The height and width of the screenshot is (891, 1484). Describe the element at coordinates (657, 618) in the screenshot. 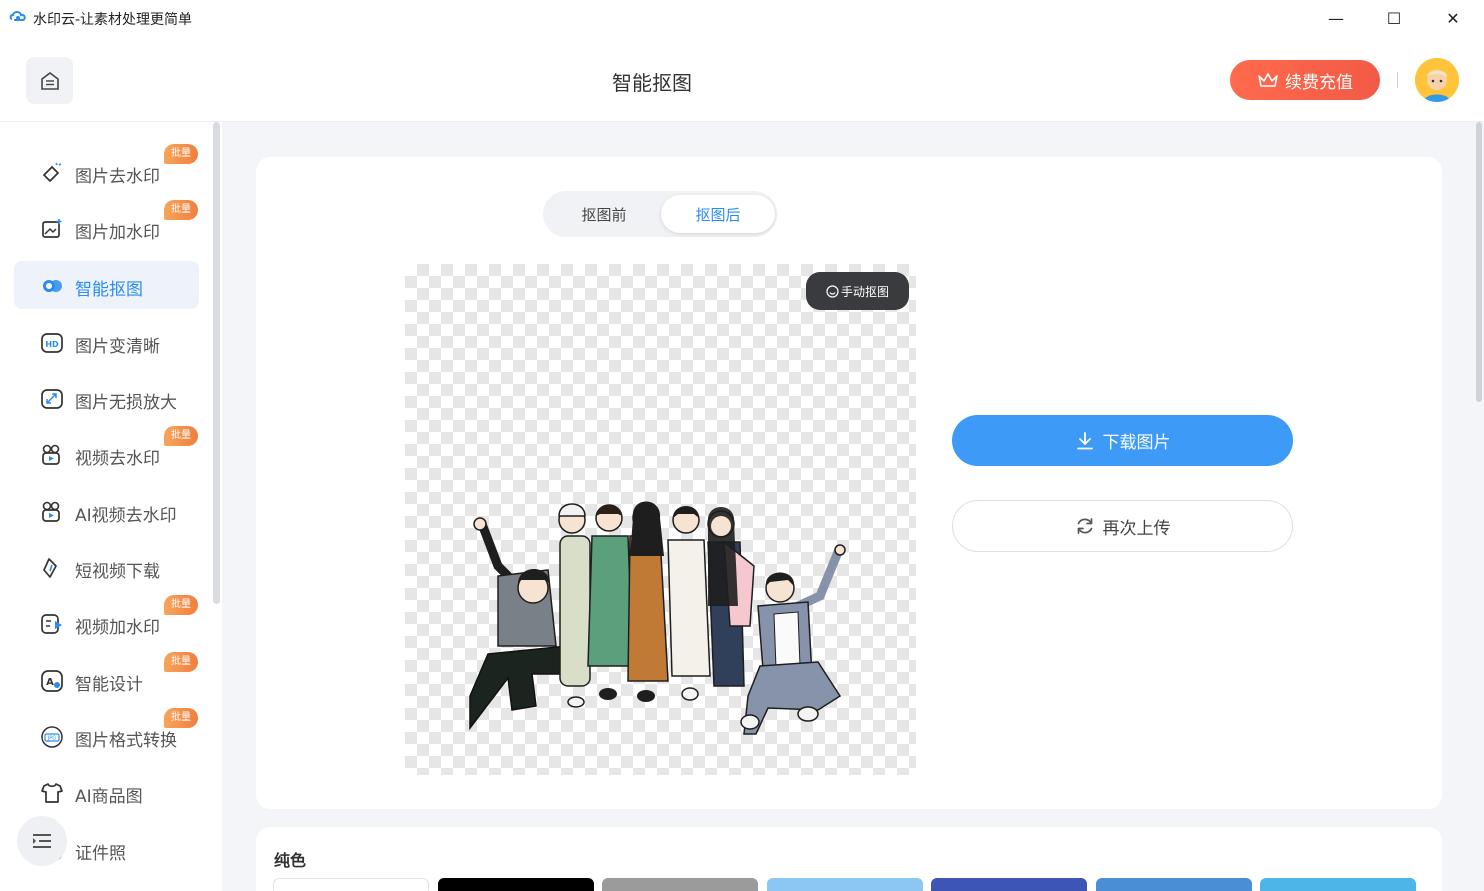

I see `cutout-result-image` at that location.